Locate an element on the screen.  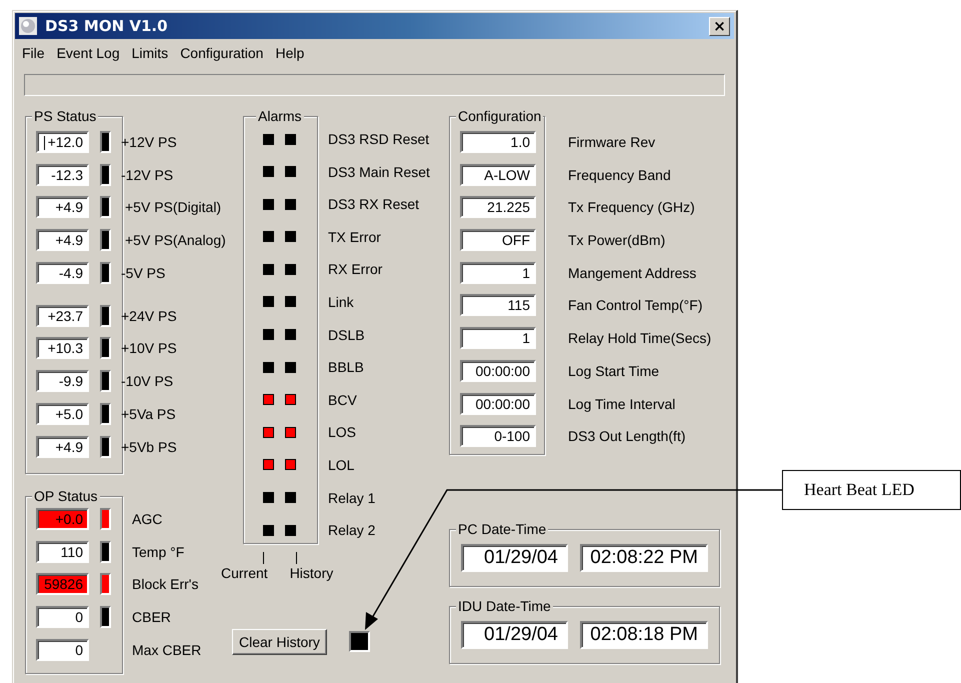
config-label: Mangement Address is located at coordinates (632, 272).